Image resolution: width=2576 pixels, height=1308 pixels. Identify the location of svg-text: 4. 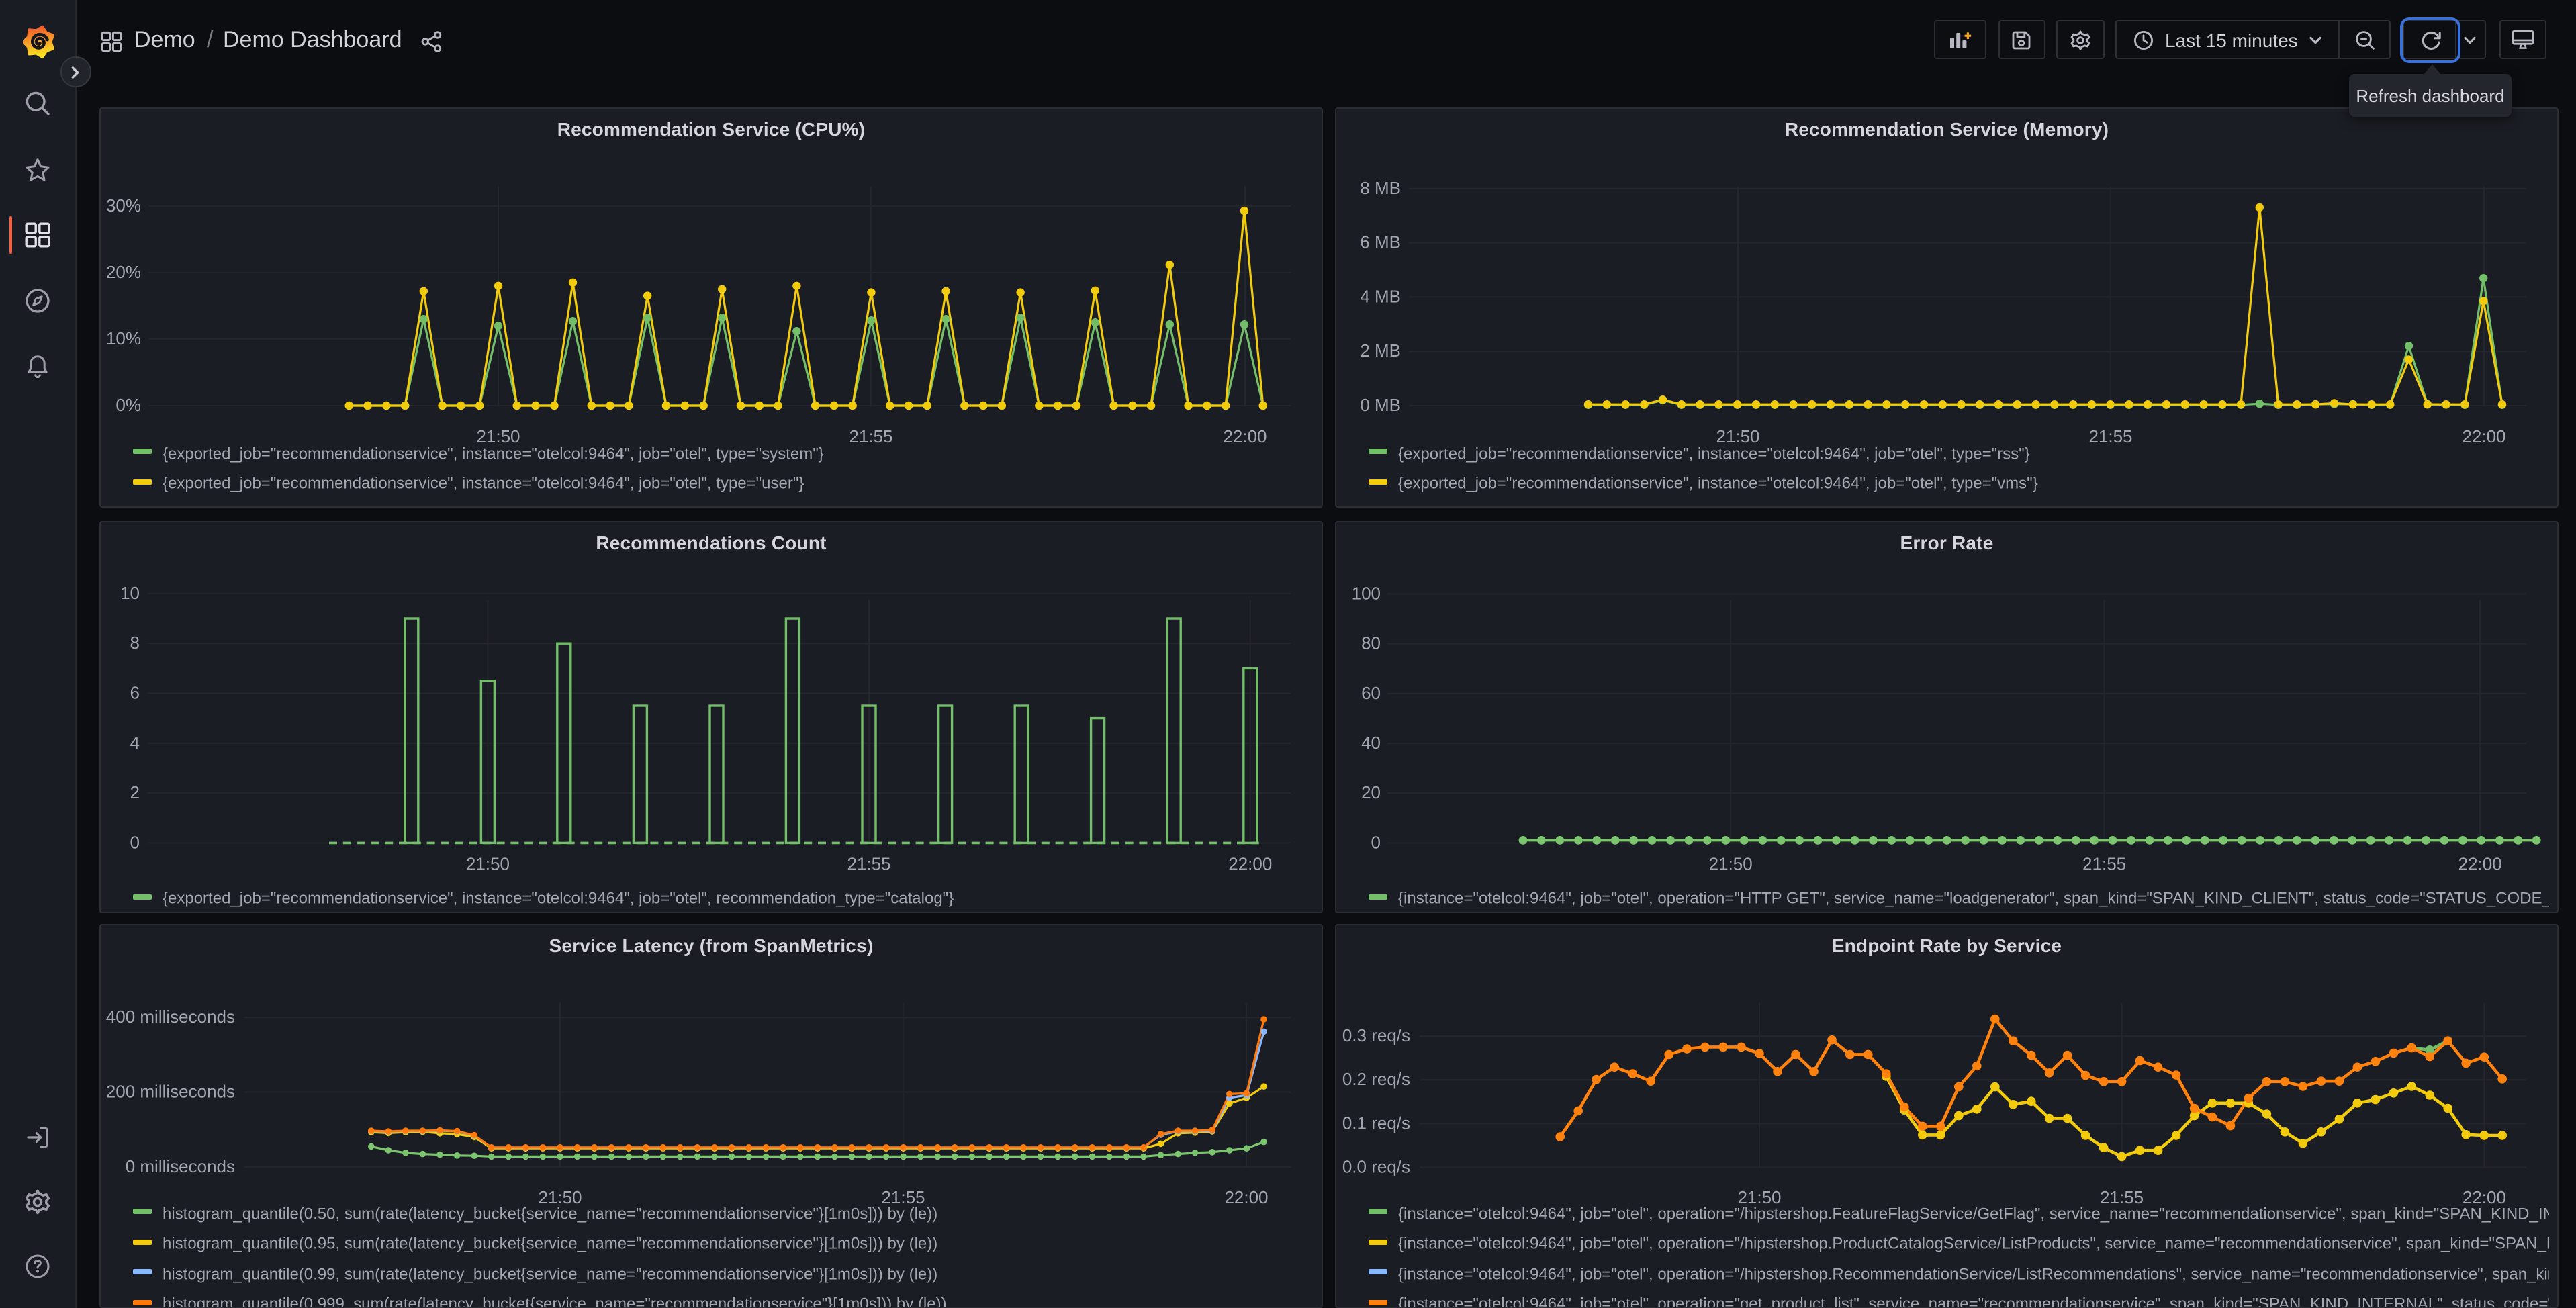
(135, 743).